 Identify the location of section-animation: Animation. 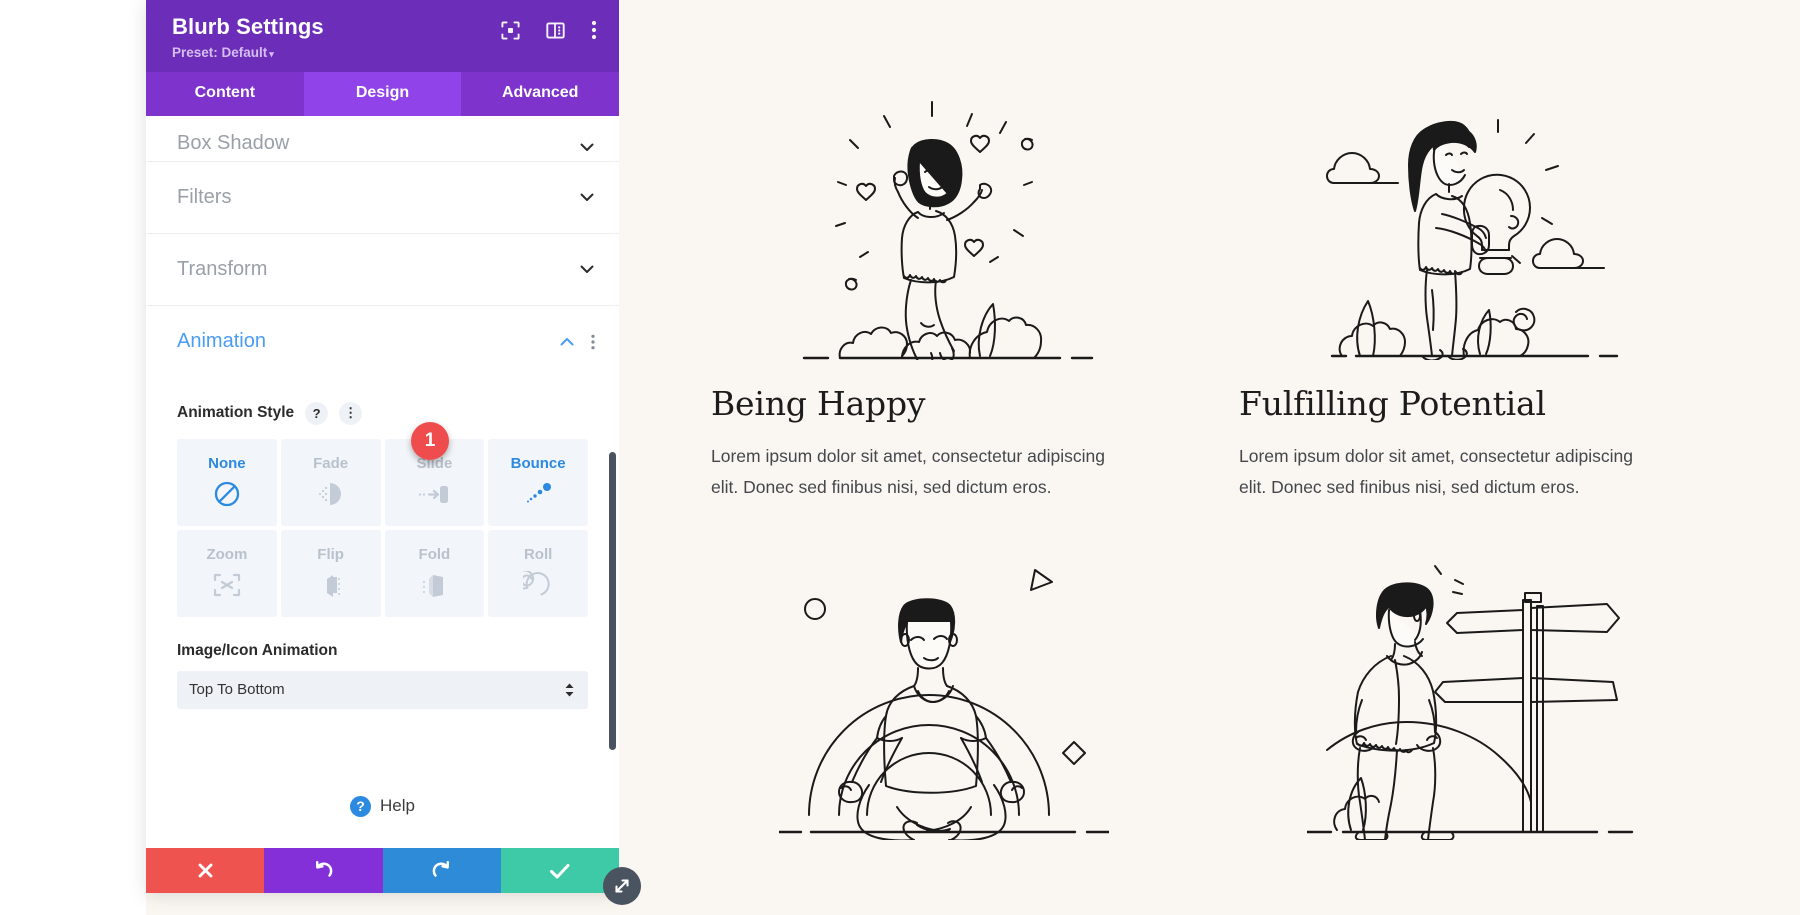
(382, 342).